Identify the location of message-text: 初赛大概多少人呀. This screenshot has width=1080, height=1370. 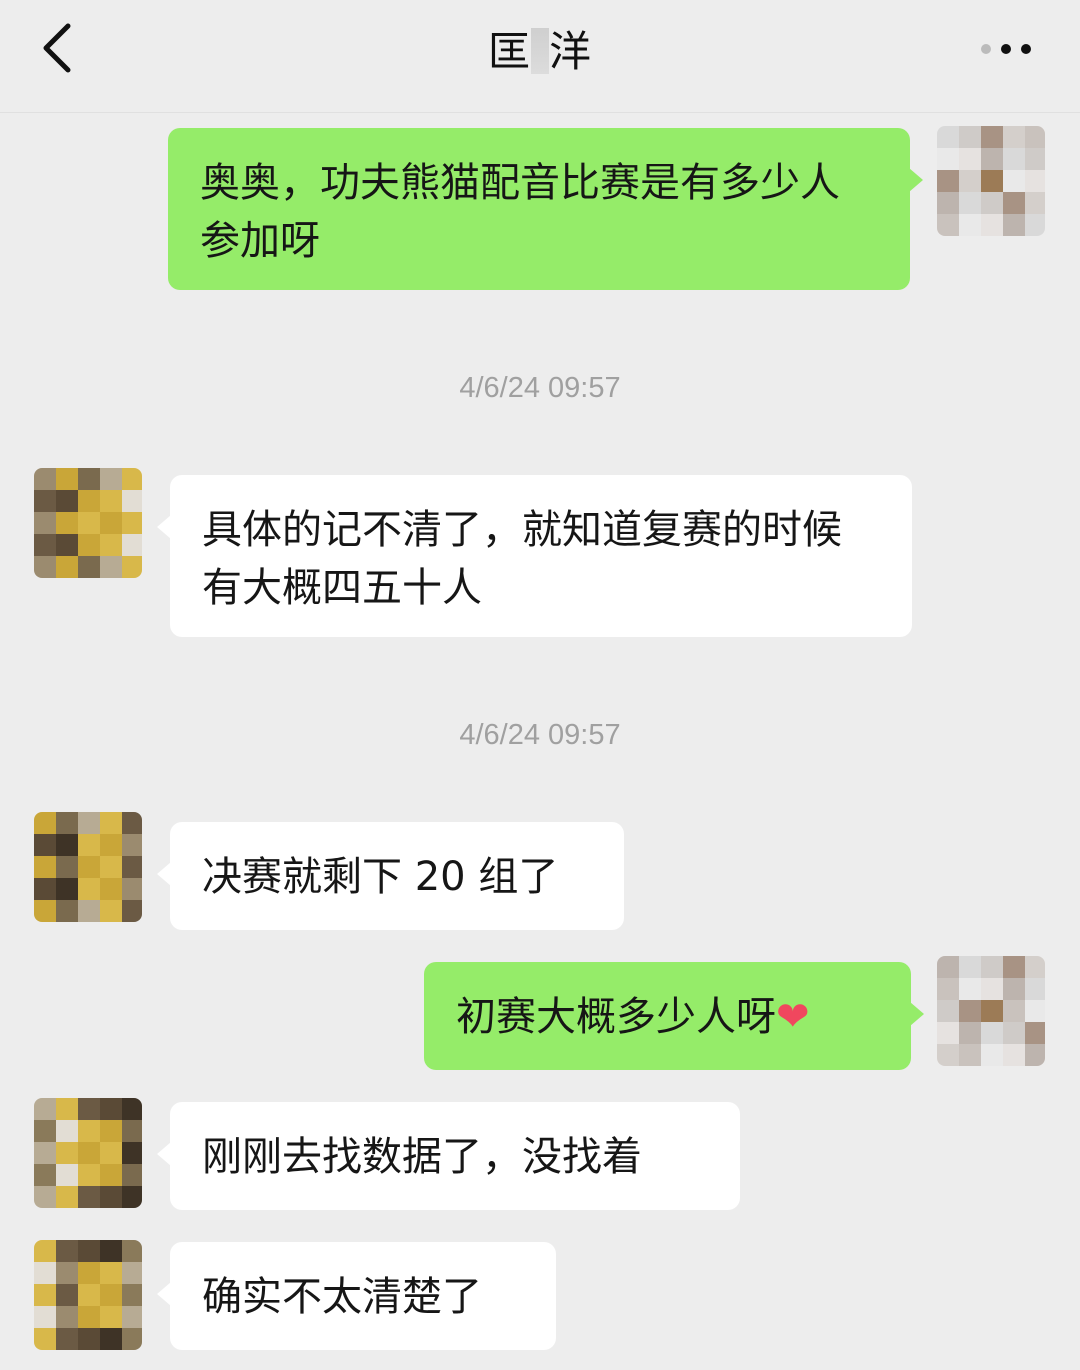
(616, 1017).